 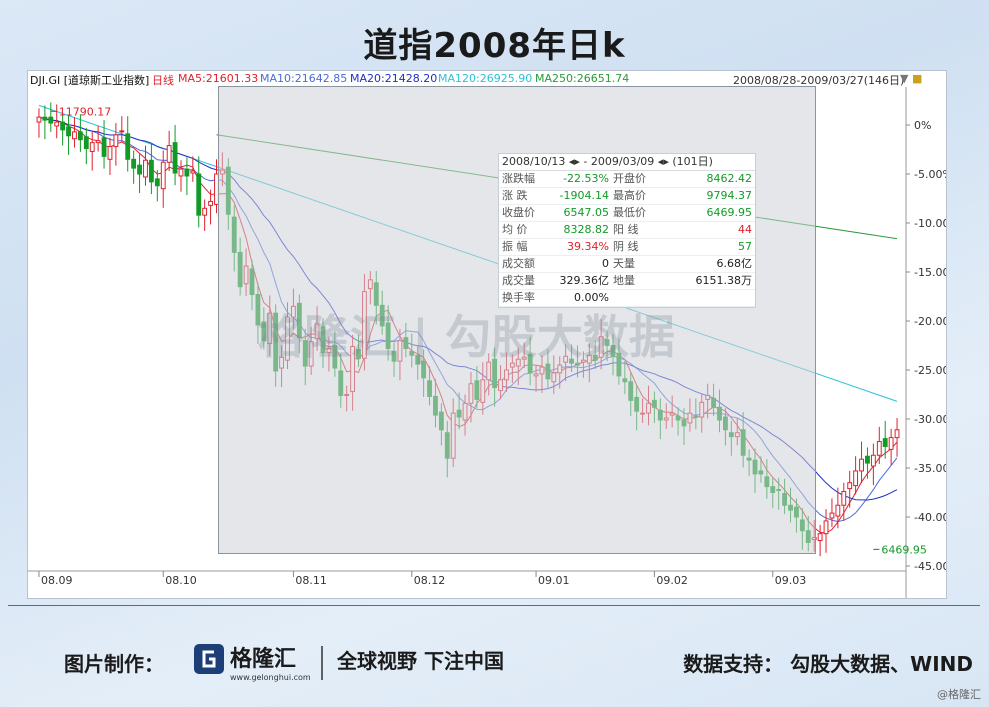 I want to click on y-tick-label: -30.00%, so click(x=930, y=419).